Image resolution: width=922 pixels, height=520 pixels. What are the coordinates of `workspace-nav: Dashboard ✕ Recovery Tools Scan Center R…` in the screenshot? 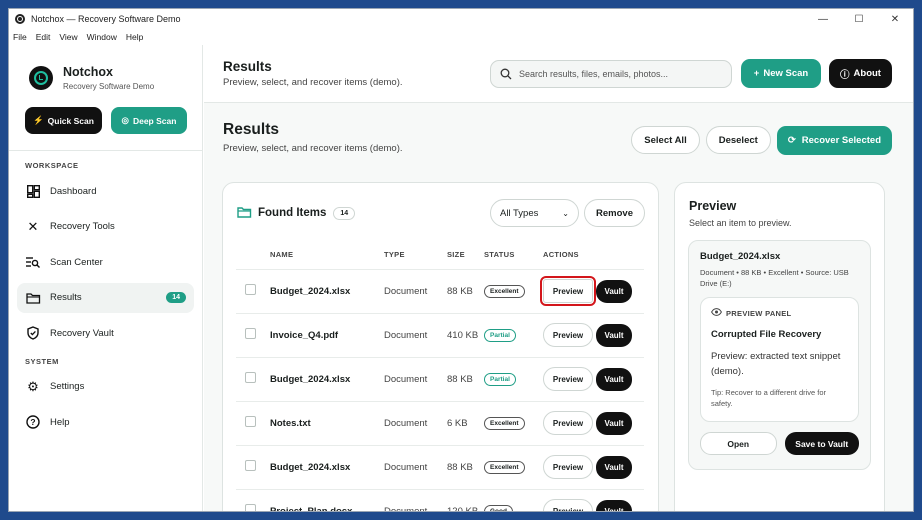 It's located at (105, 259).